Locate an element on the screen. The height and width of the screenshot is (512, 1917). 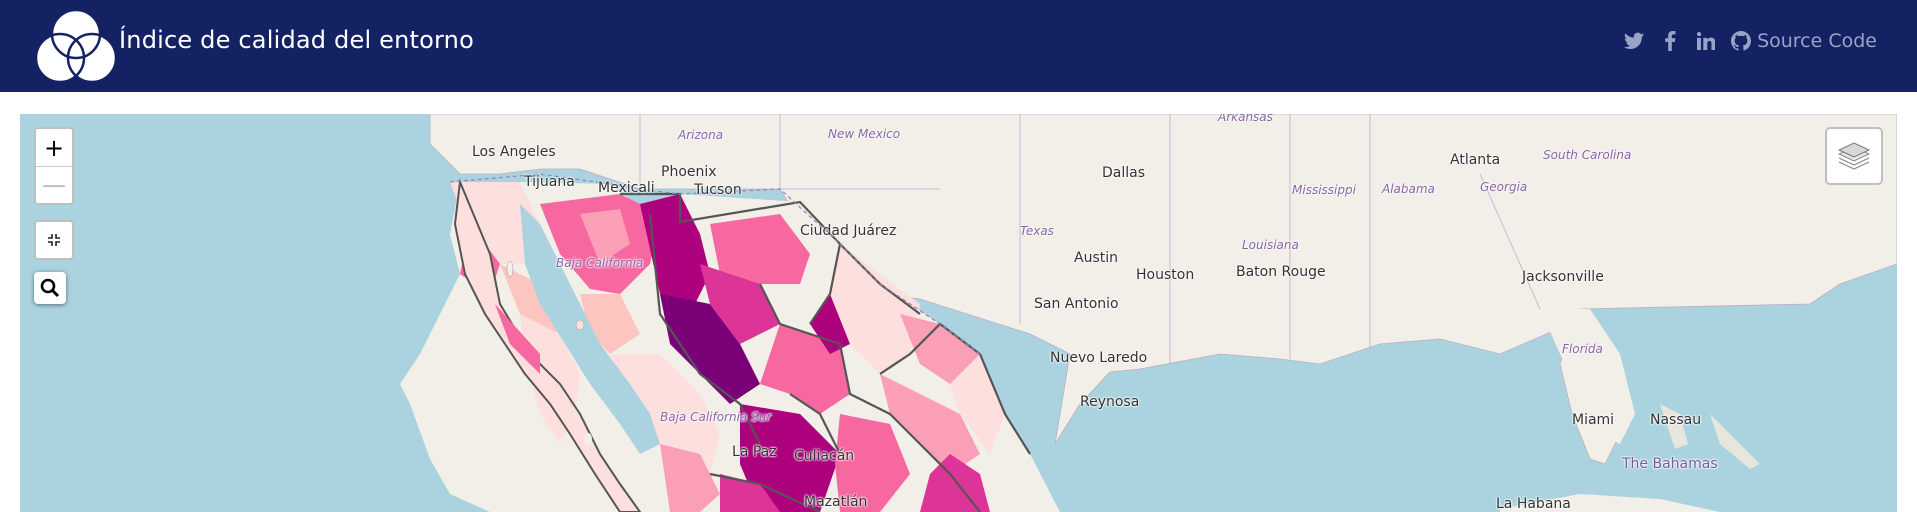
fullscreen-exit-button is located at coordinates (54, 240).